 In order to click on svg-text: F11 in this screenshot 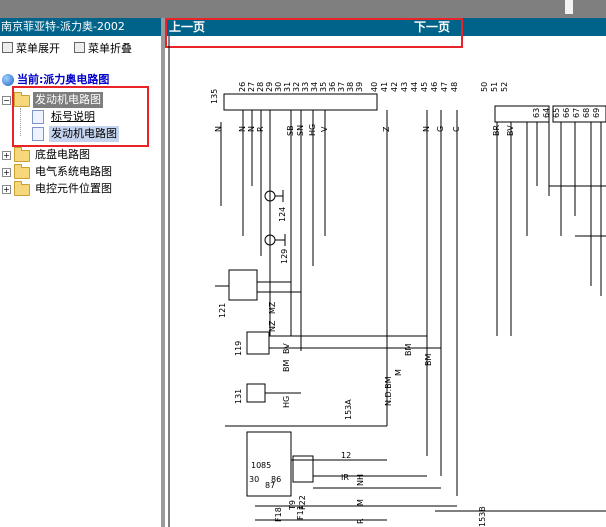, I will do `click(300, 512)`.